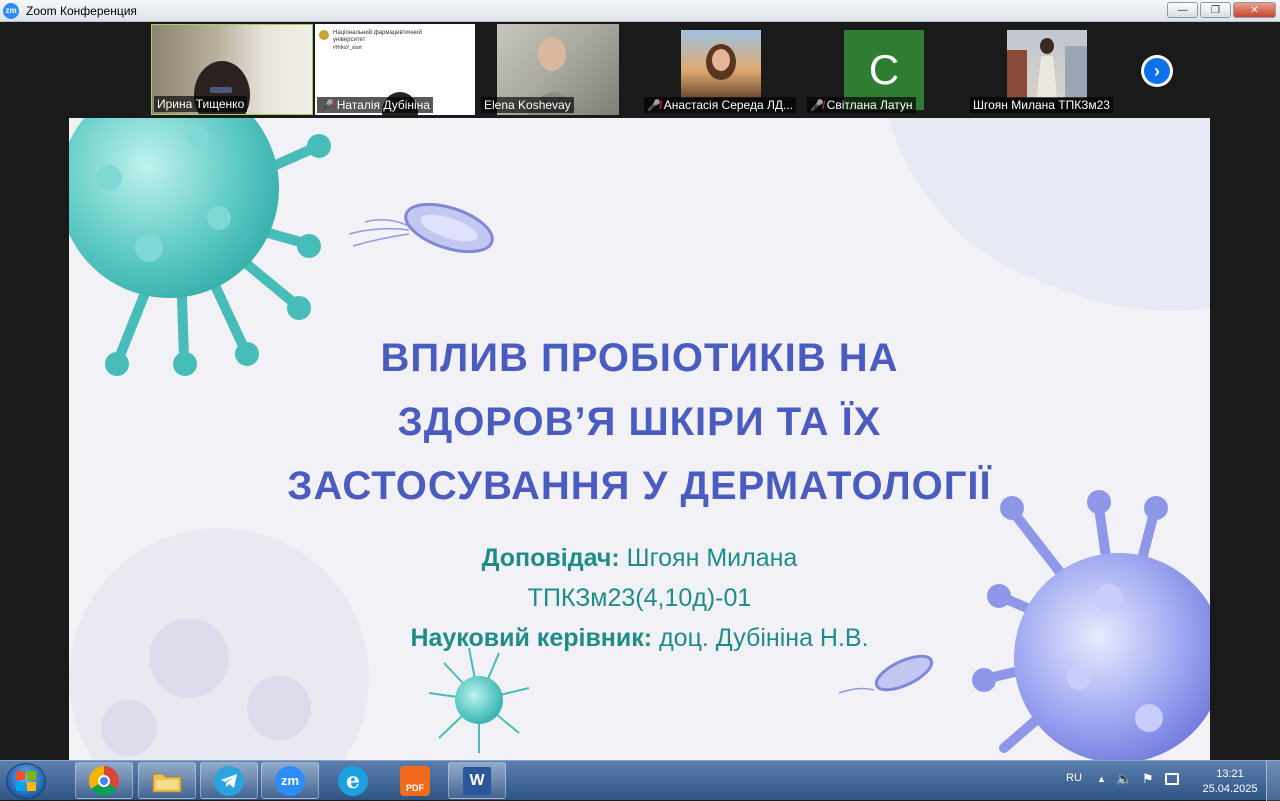 The image size is (1280, 801). Describe the element at coordinates (1254, 10) in the screenshot. I see `close-button: ✕` at that location.